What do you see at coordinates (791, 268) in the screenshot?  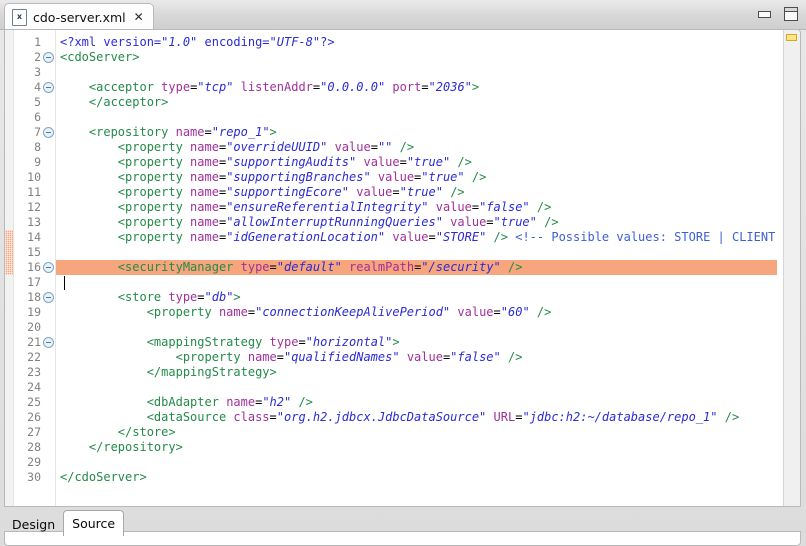 I see `overview-ruler` at bounding box center [791, 268].